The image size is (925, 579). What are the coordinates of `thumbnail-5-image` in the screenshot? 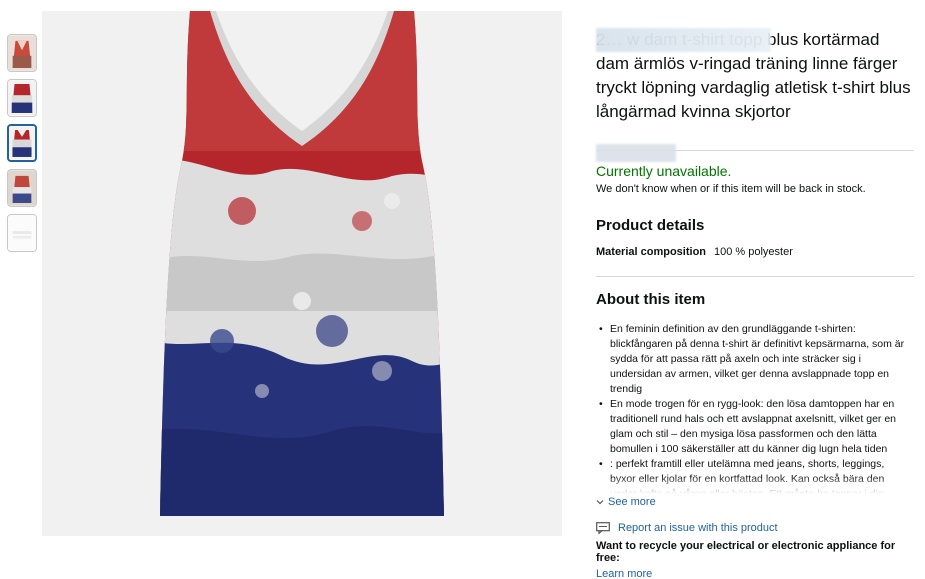 It's located at (22, 233).